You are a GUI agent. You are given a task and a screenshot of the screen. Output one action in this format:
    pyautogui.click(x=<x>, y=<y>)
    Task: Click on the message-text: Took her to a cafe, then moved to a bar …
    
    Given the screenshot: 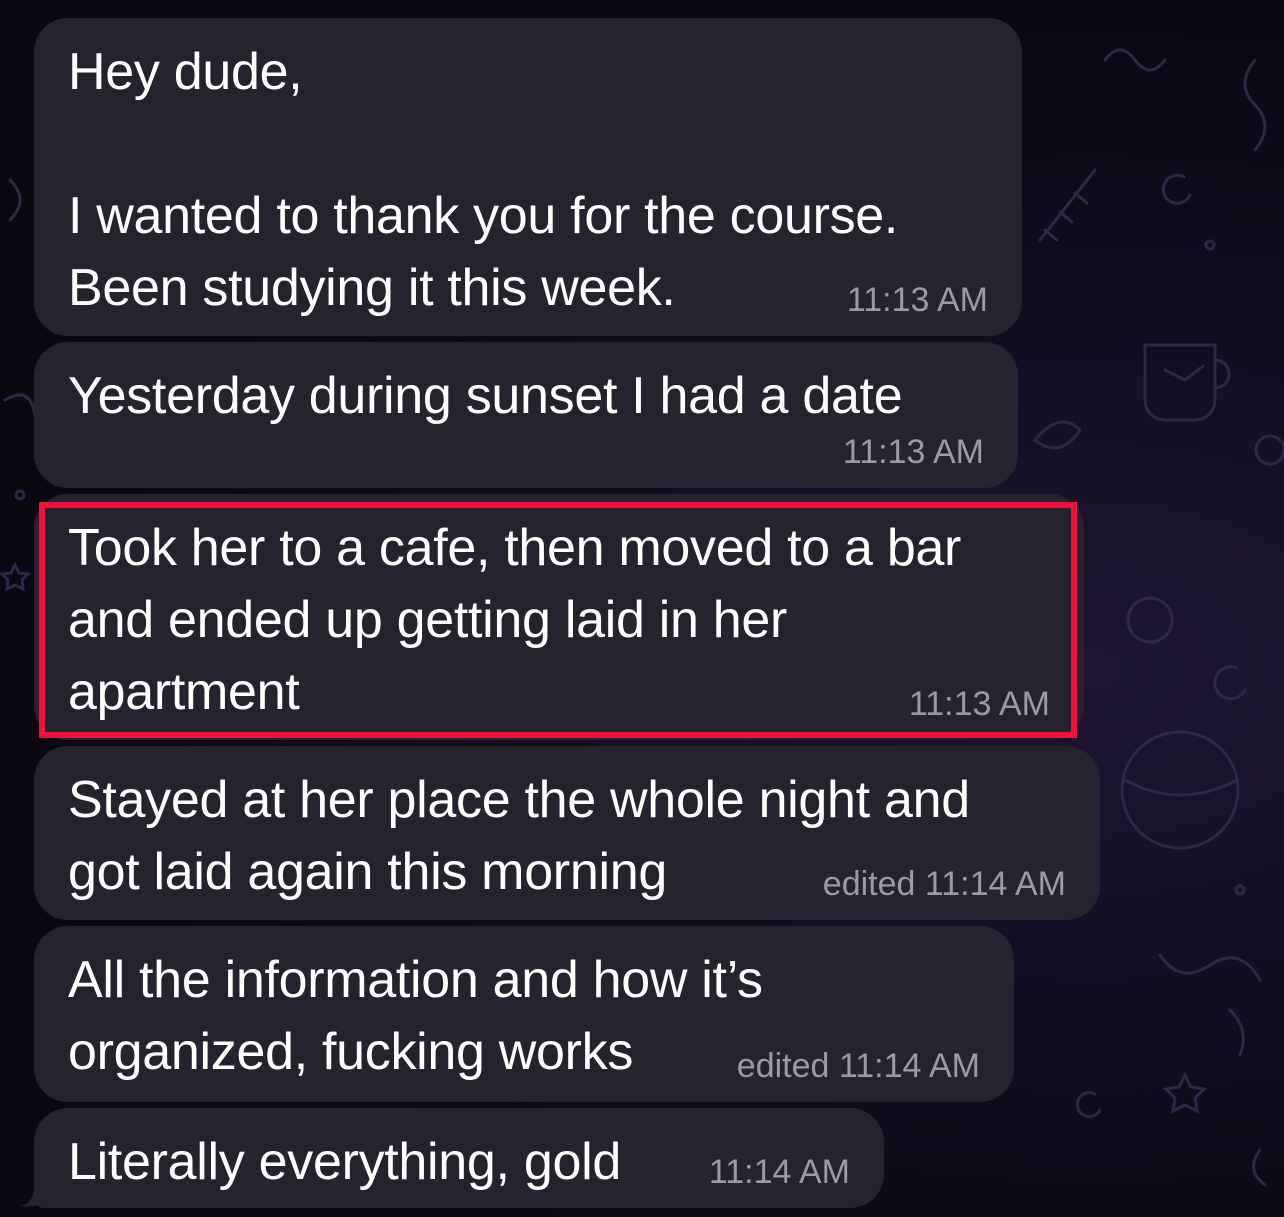 What is the action you would take?
    pyautogui.click(x=515, y=620)
    